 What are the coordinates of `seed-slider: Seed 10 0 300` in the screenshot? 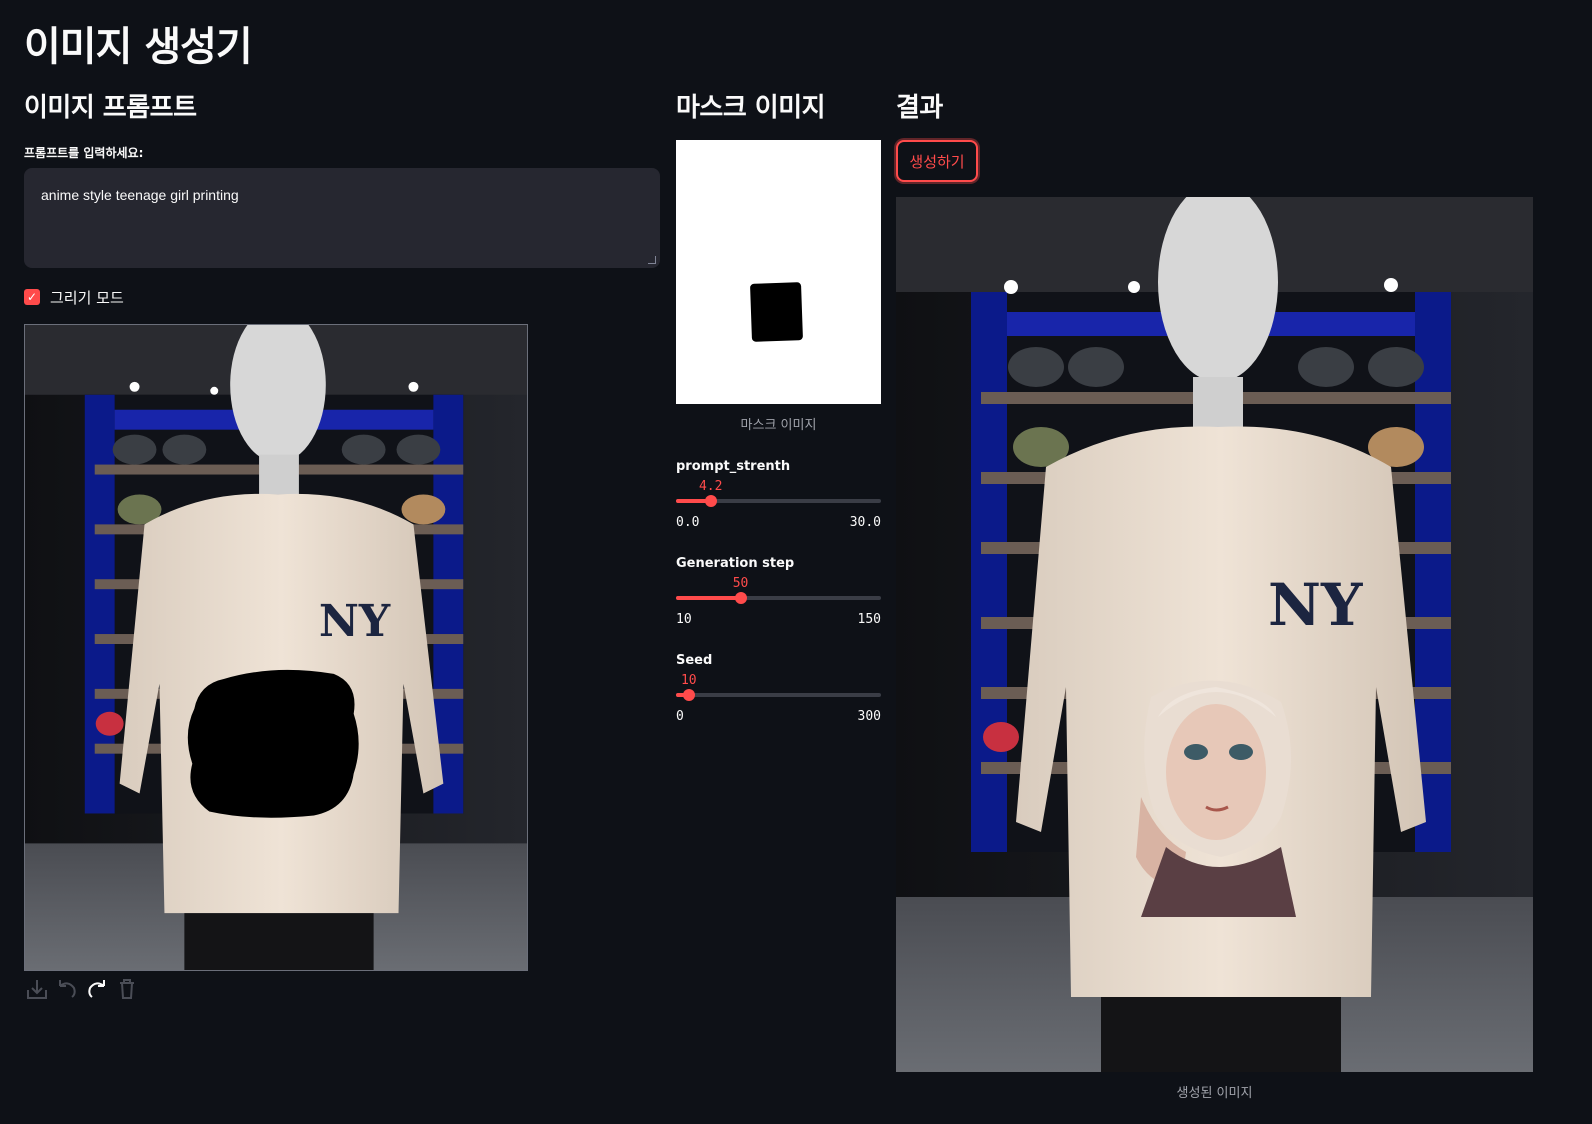 It's located at (778, 688).